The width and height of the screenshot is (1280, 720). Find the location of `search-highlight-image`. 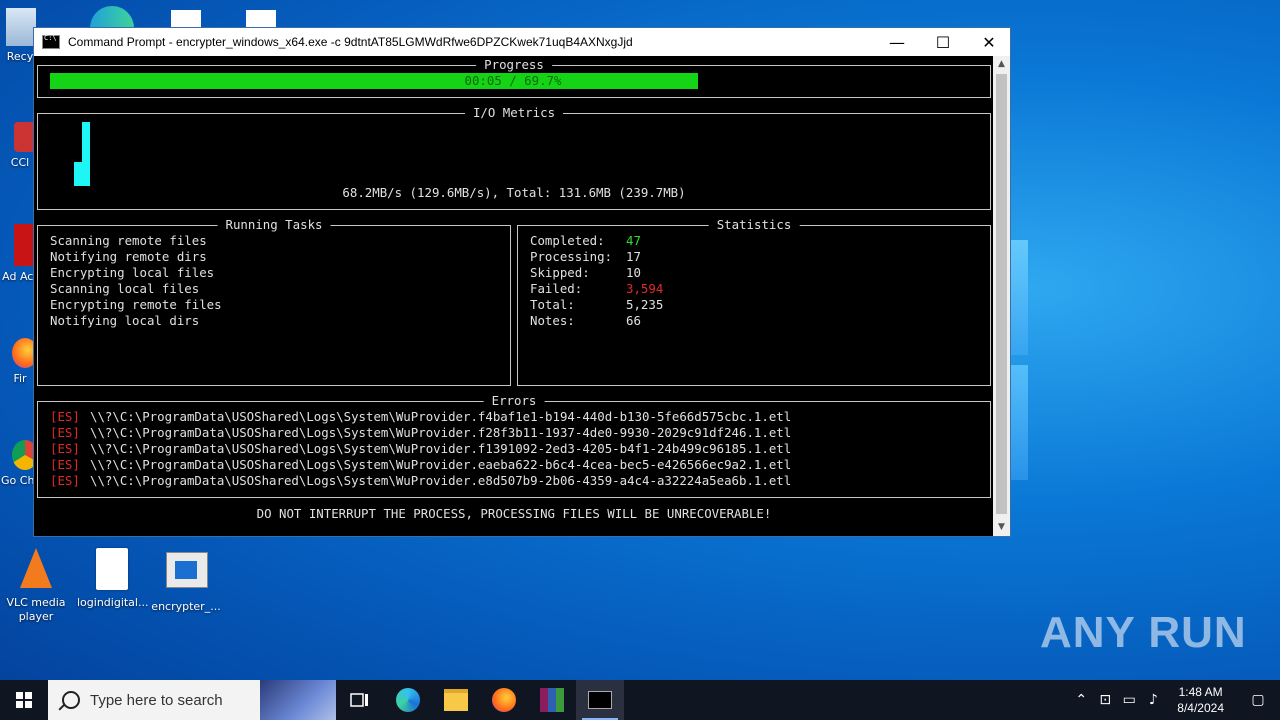

search-highlight-image is located at coordinates (298, 700).